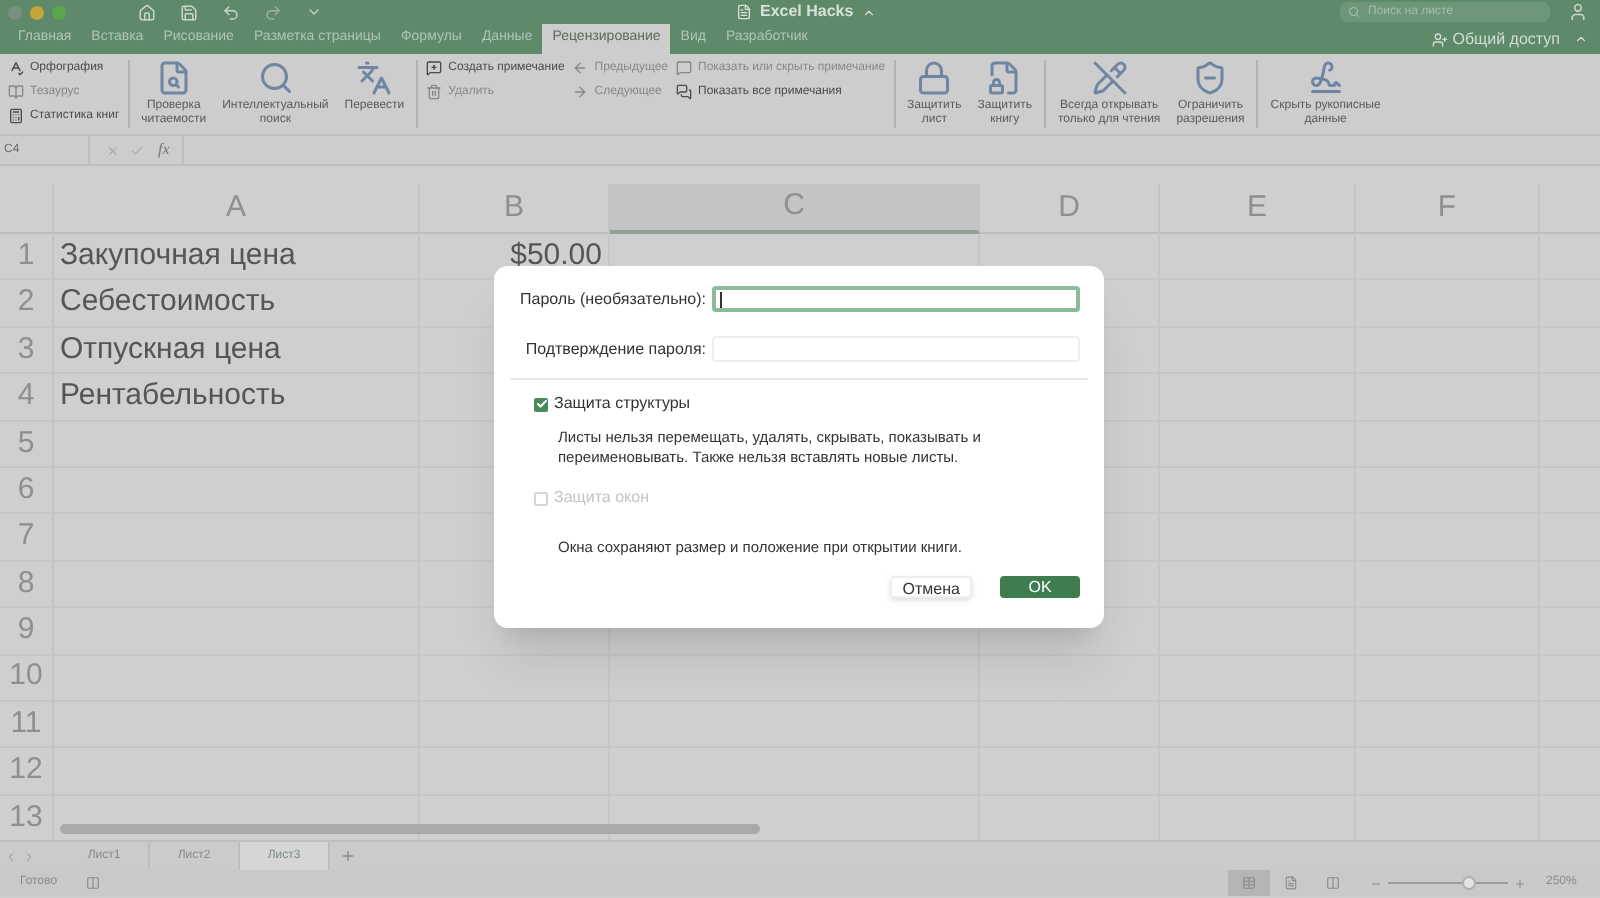  Describe the element at coordinates (374, 78) in the screenshot. I see `translate-icon` at that location.